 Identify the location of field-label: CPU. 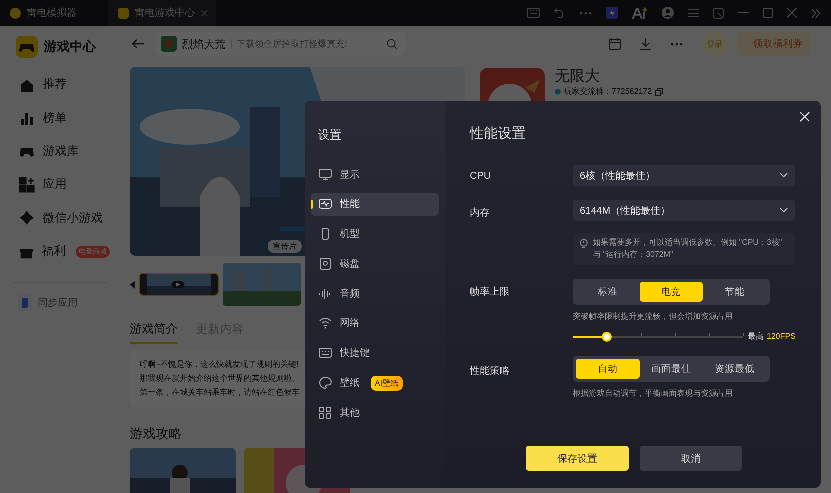
(481, 176).